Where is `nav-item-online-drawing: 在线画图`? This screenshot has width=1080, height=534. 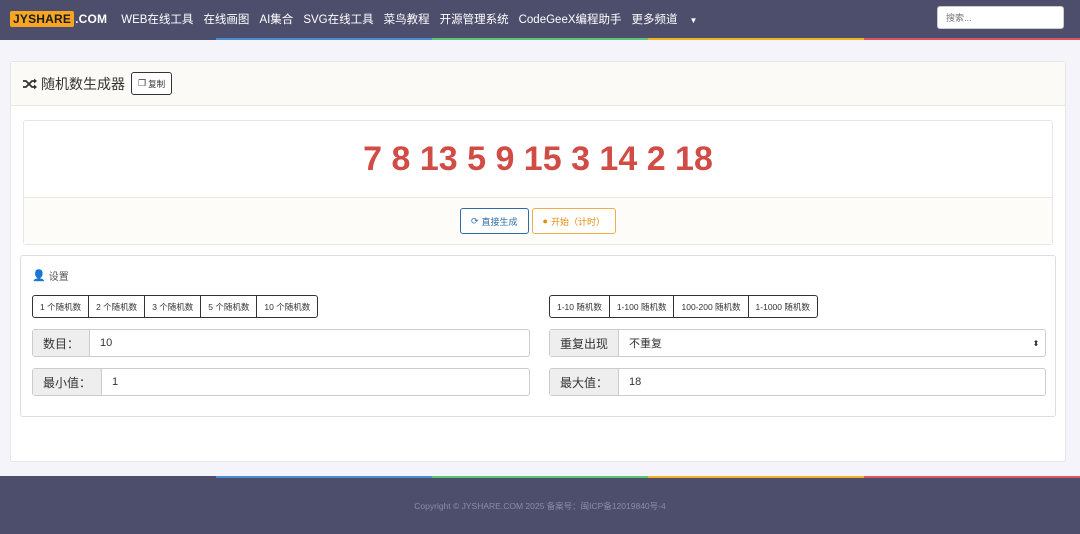 nav-item-online-drawing: 在线画图 is located at coordinates (226, 19).